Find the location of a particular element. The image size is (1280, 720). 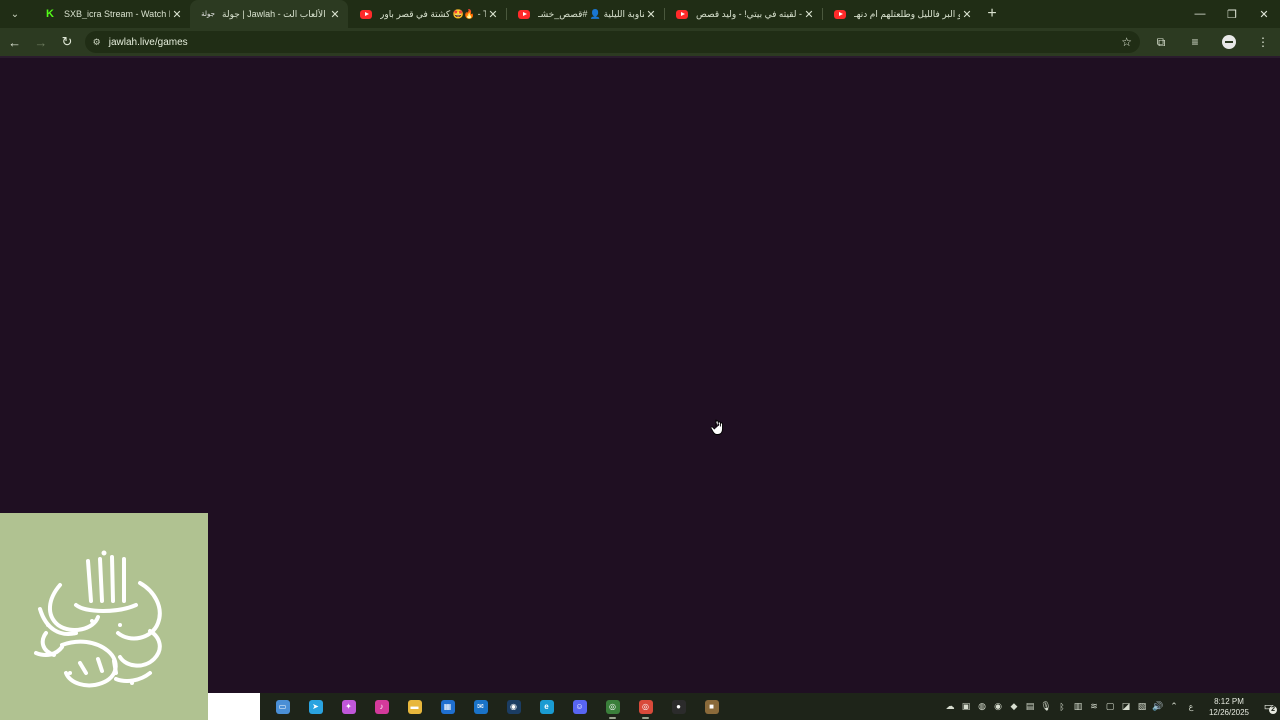

media-queue-icon: ≡ is located at coordinates (1195, 42).